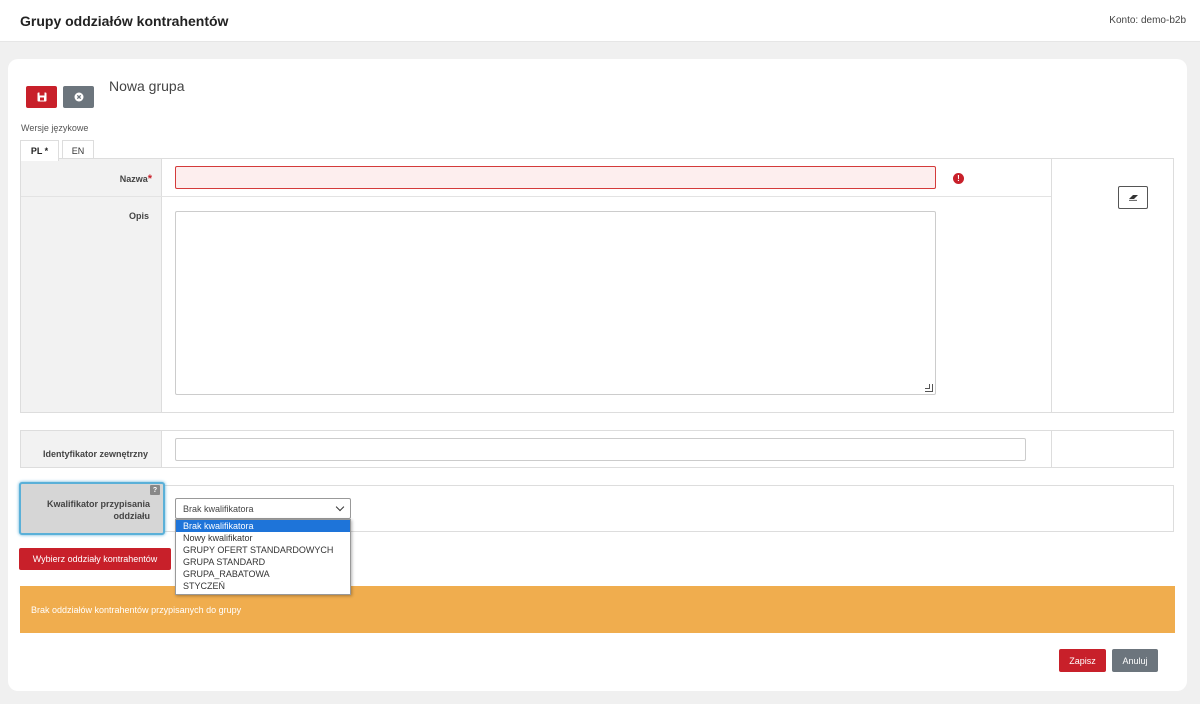 This screenshot has width=1200, height=704. I want to click on qualifier-selected-value: Brak kwalifikatora, so click(218, 508).